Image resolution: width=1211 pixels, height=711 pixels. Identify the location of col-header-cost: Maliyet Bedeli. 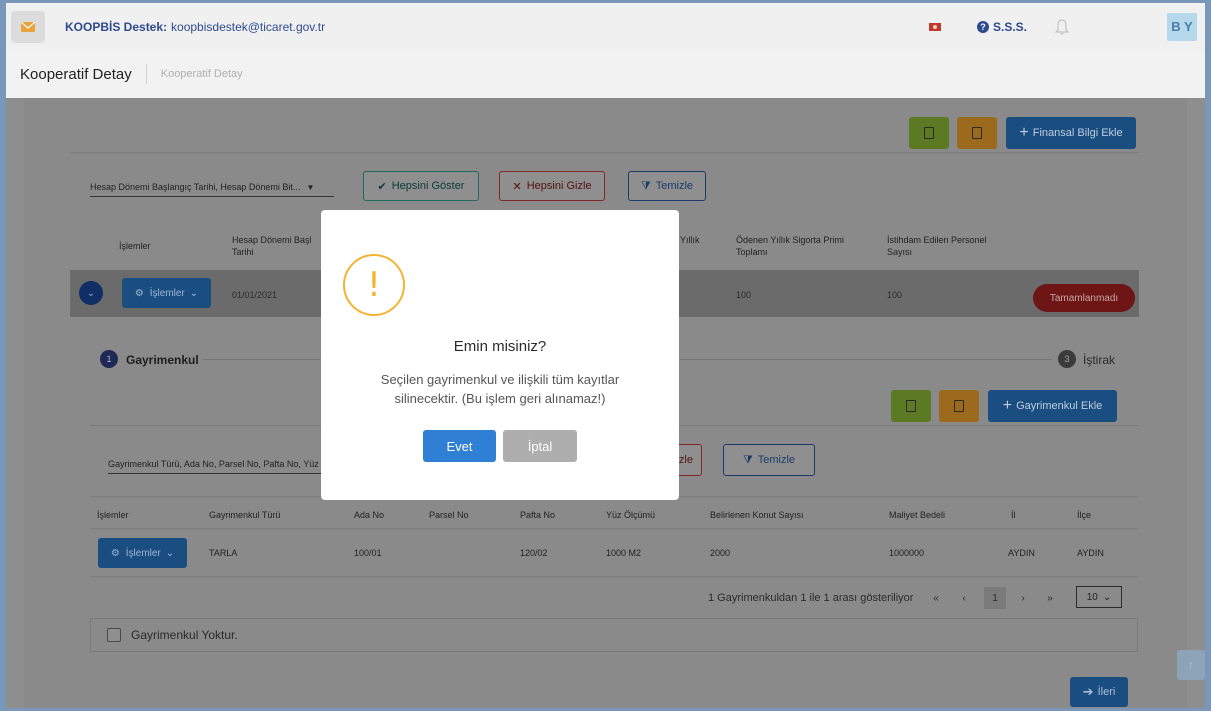
(917, 515).